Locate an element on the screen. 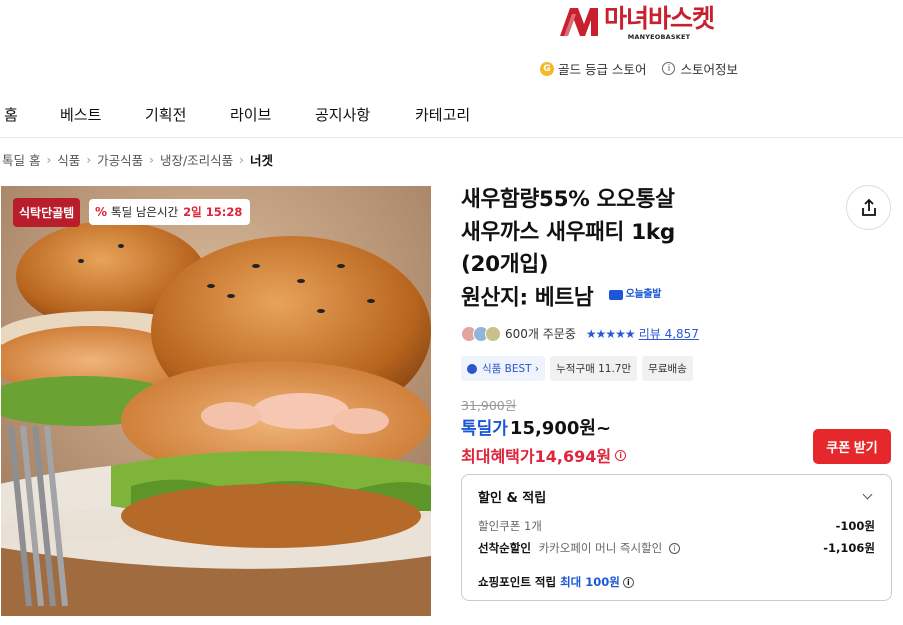  tag-label: 식품 BEST › is located at coordinates (511, 369).